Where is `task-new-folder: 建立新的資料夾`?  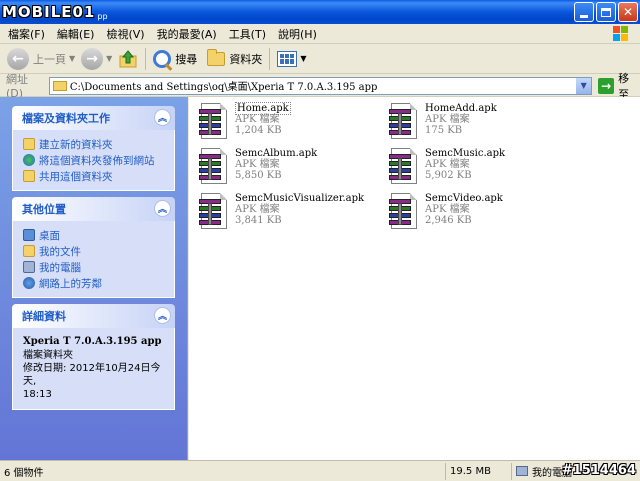 task-new-folder: 建立新的資料夾 is located at coordinates (94, 144).